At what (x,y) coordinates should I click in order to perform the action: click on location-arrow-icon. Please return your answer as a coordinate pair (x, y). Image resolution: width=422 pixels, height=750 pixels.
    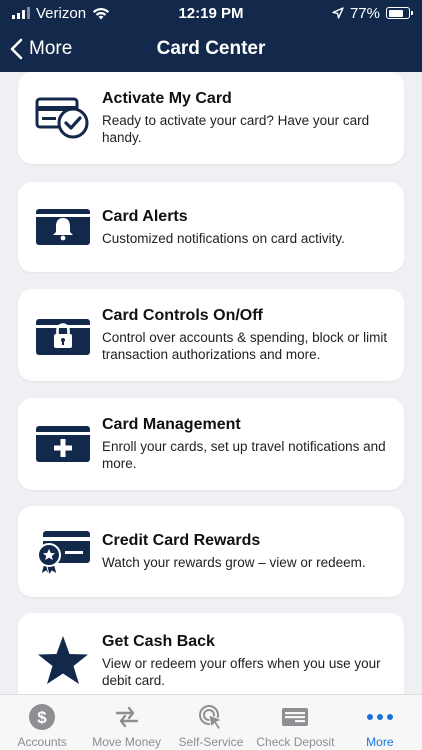
    Looking at the image, I should click on (338, 13).